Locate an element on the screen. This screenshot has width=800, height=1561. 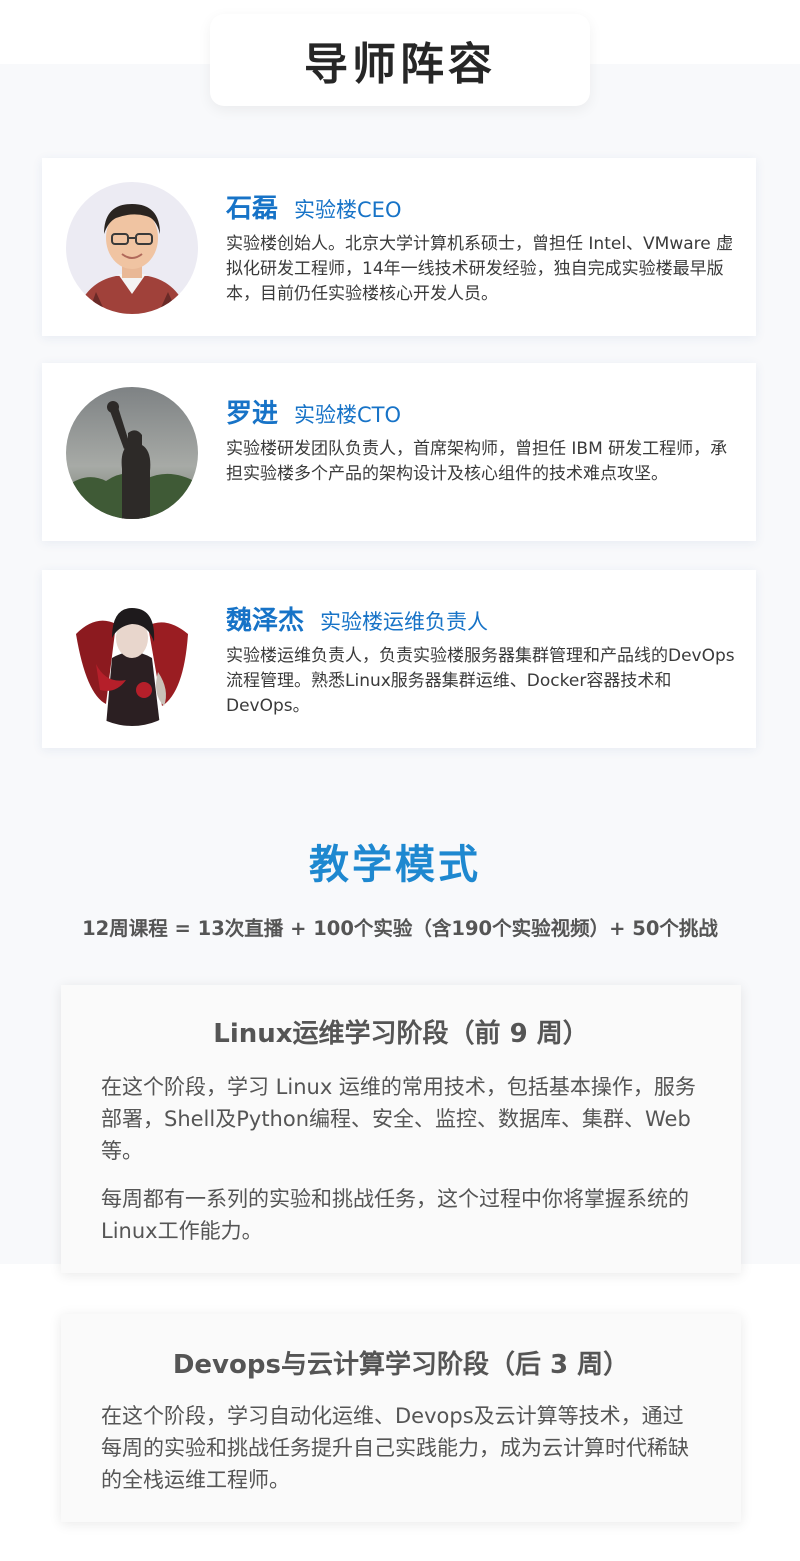
raised-fist-silhouette-icon is located at coordinates (132, 453).